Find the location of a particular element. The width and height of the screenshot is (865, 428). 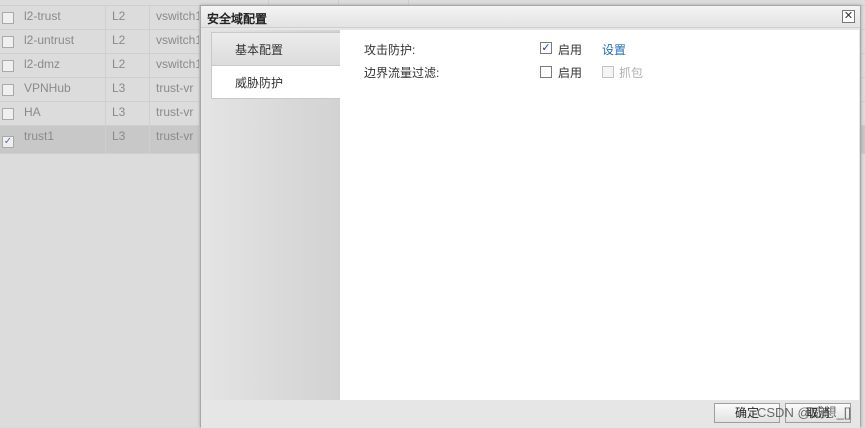

boundary-filter-checkbox is located at coordinates (546, 72).